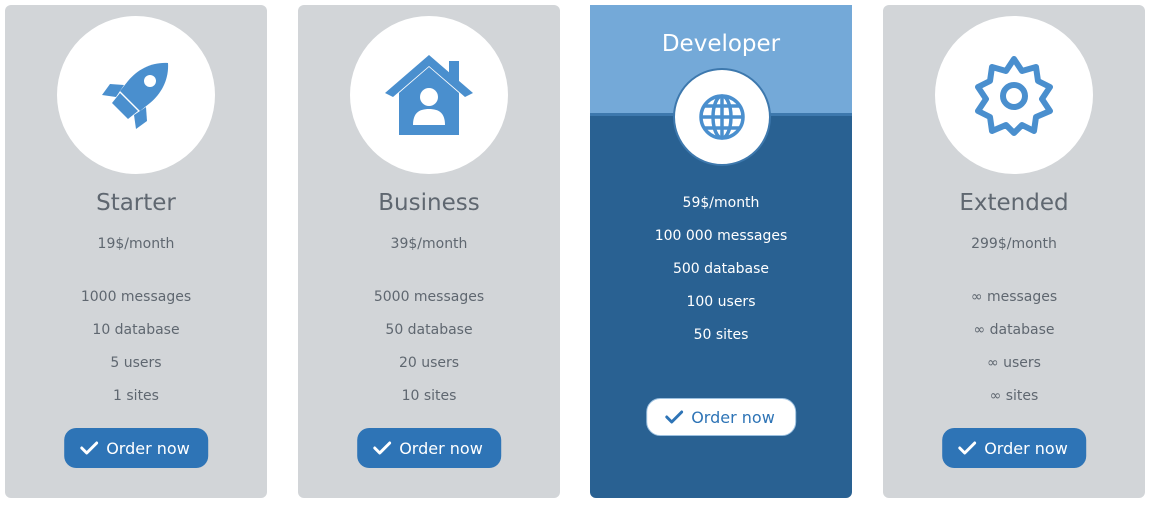 The height and width of the screenshot is (506, 1151). What do you see at coordinates (429, 330) in the screenshot?
I see `feature-database: 50 database` at bounding box center [429, 330].